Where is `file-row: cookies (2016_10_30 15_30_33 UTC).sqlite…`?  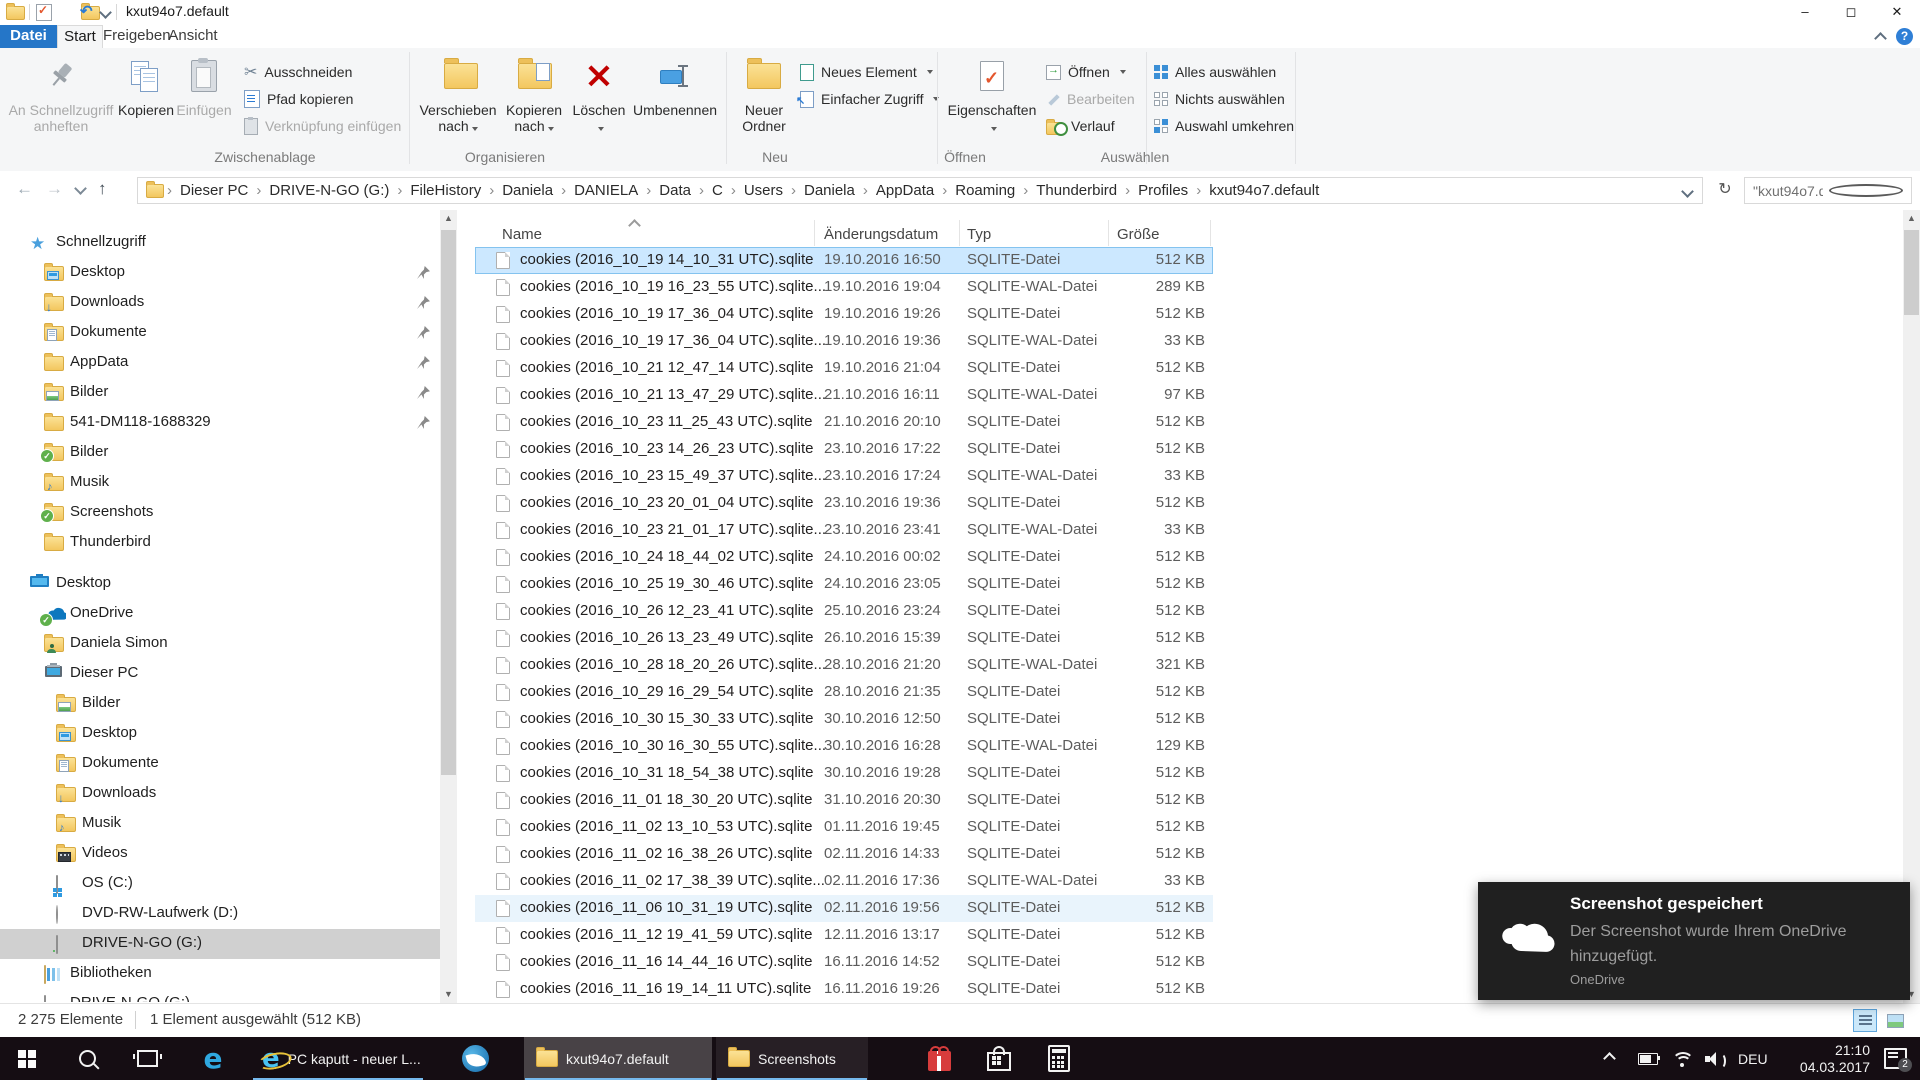
file-row: cookies (2016_10_30 15_30_33 UTC).sqlite… is located at coordinates (844, 719).